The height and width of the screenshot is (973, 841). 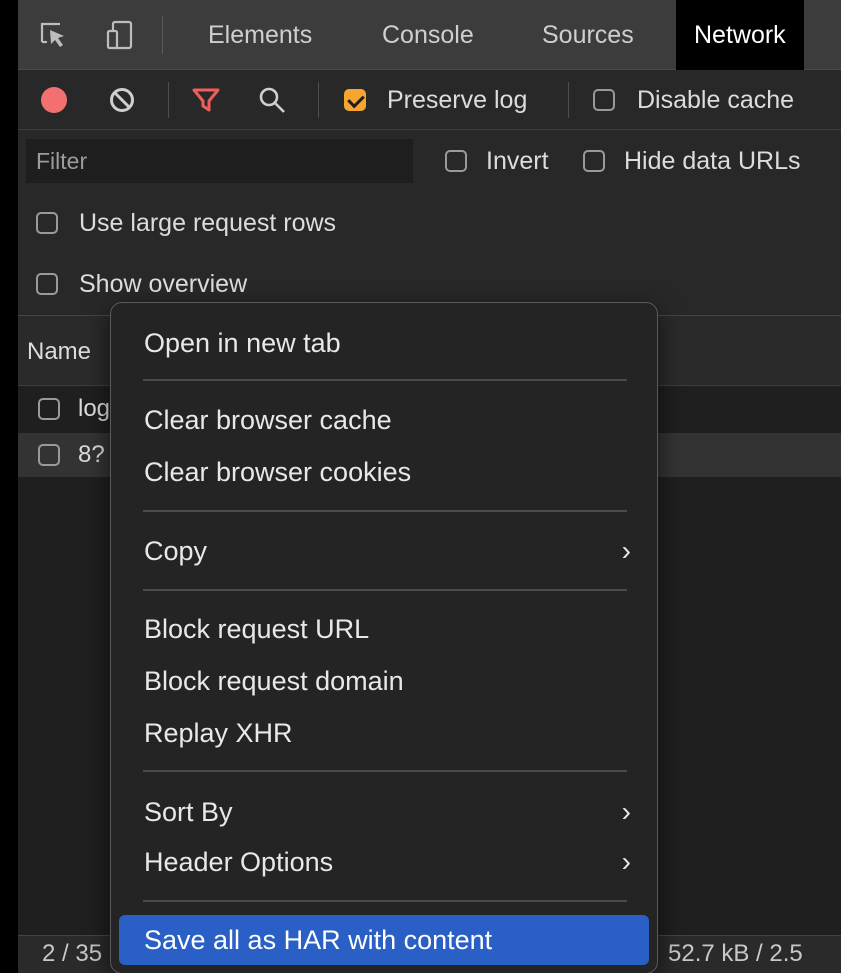 What do you see at coordinates (715, 100) in the screenshot?
I see `disable-cache-label: Disable cache` at bounding box center [715, 100].